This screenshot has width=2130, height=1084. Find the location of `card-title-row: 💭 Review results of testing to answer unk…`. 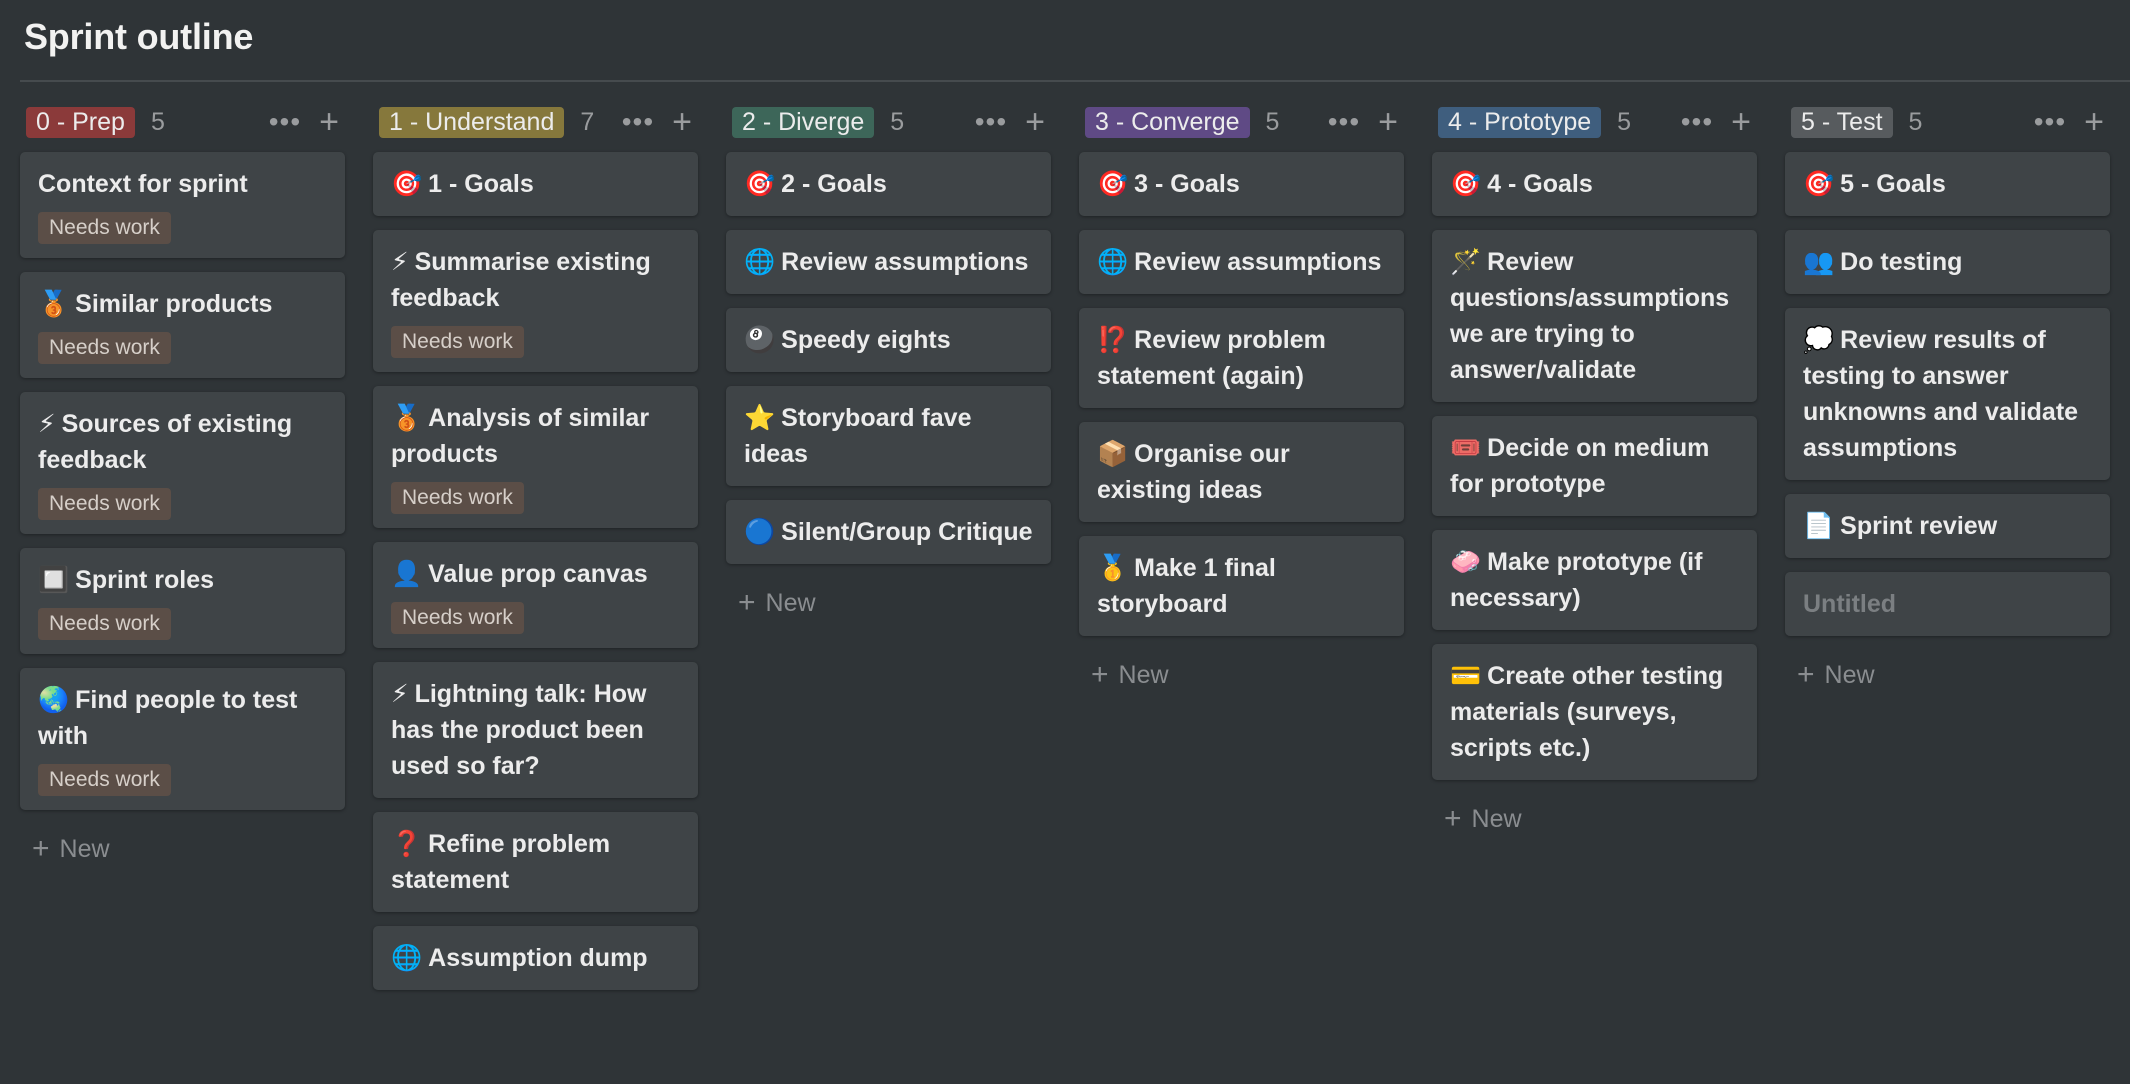

card-title-row: 💭 Review results of testing to answer unk… is located at coordinates (1947, 394).